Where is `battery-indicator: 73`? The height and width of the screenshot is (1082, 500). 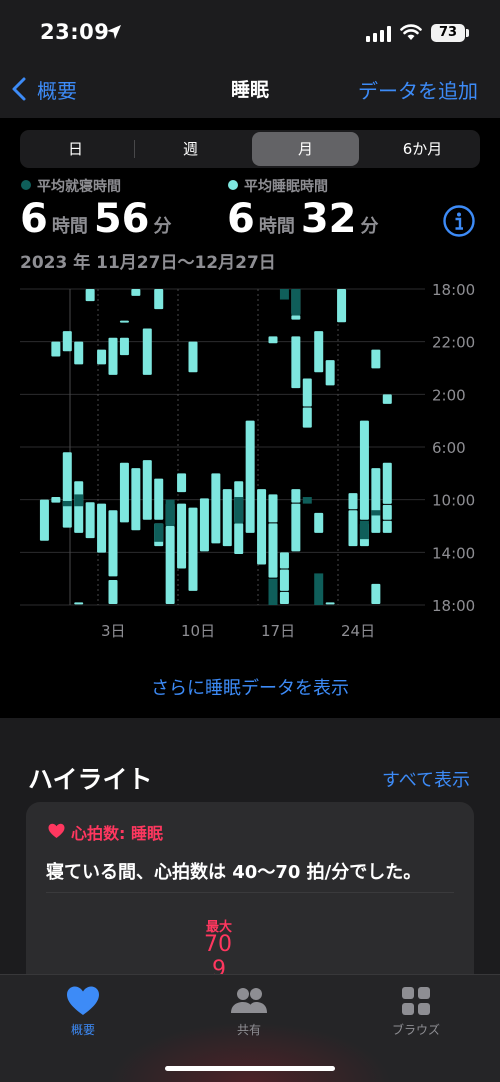
battery-indicator: 73 is located at coordinates (448, 33).